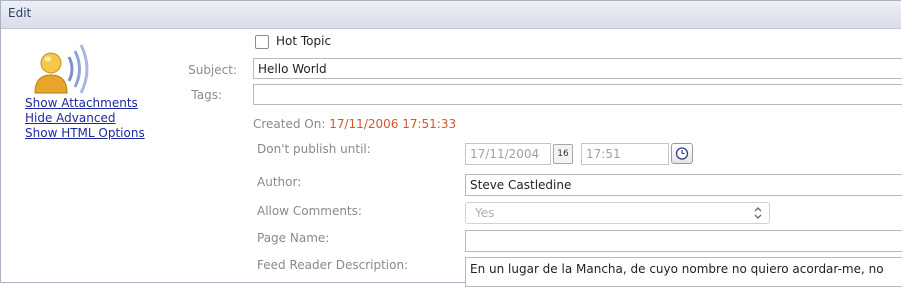  I want to click on panel-title: Edit, so click(20, 13).